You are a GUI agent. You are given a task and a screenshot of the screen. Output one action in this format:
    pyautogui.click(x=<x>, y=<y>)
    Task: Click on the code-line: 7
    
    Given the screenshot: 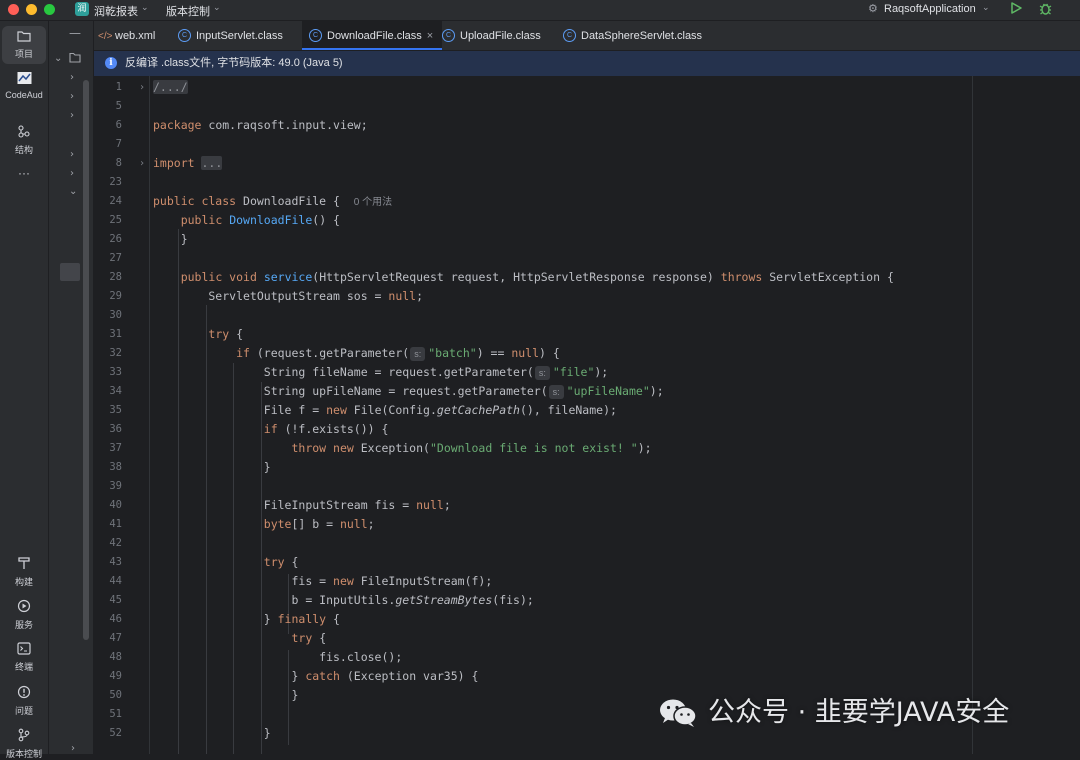 What is the action you would take?
    pyautogui.click(x=587, y=144)
    